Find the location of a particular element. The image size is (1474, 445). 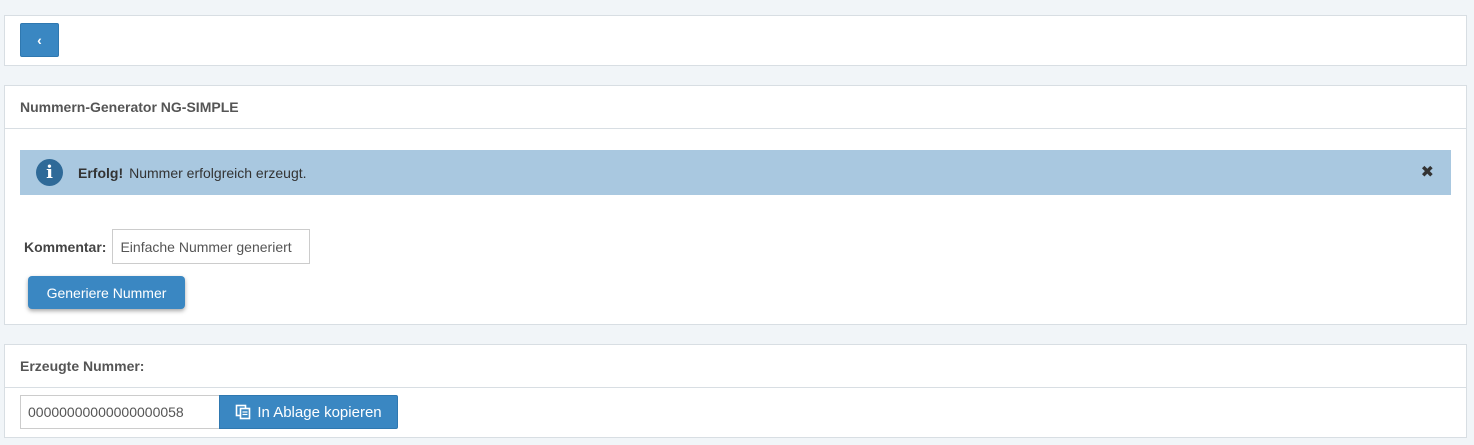

chevron-left-icon: ‹ is located at coordinates (39, 40).